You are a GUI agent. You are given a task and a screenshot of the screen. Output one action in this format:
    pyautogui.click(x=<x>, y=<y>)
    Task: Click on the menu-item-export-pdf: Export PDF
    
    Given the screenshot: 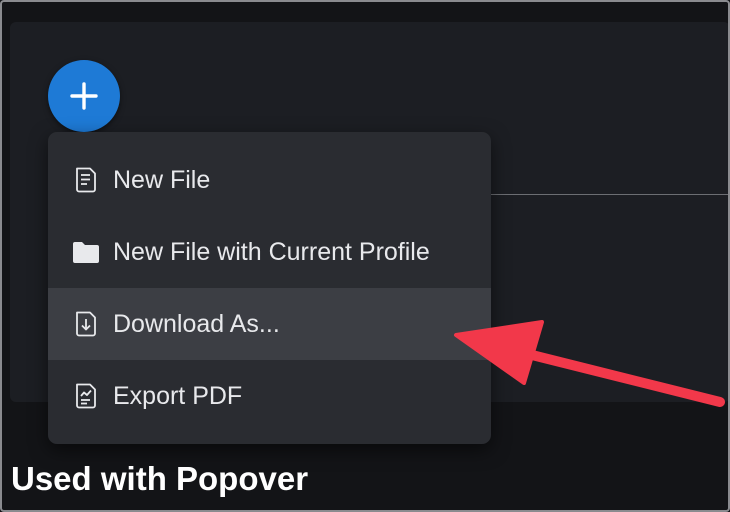 What is the action you would take?
    pyautogui.click(x=269, y=396)
    